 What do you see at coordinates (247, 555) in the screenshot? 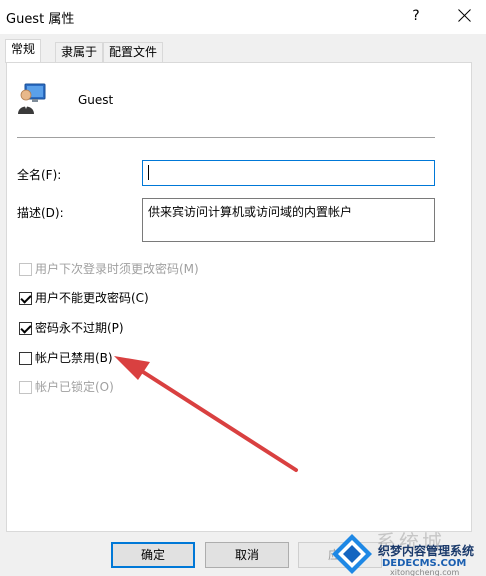
I see `cancel-button: 取消` at bounding box center [247, 555].